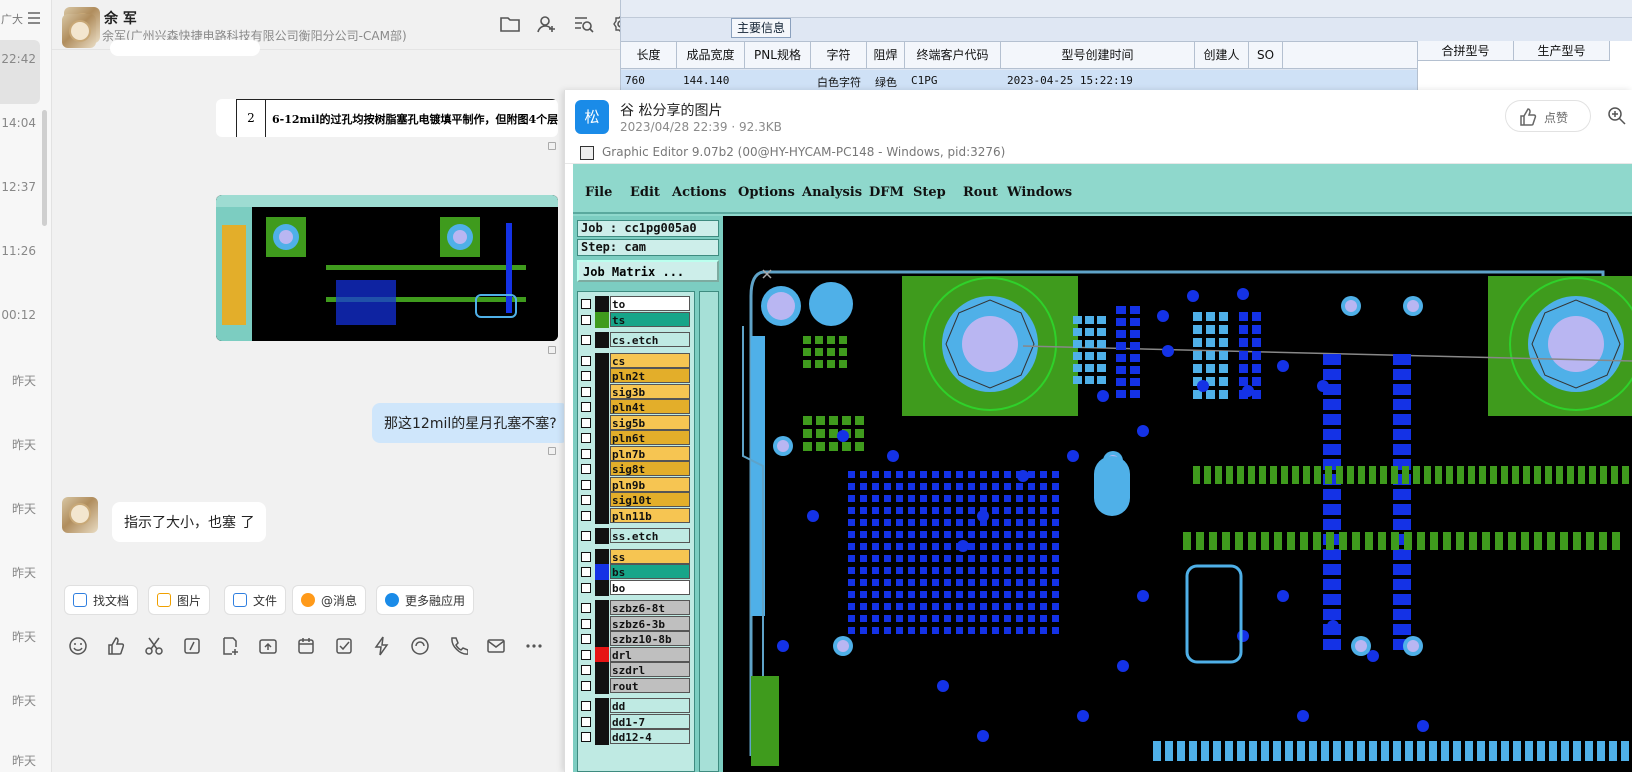 This screenshot has width=1632, height=772. I want to click on conversation-time: 22:42, so click(18, 59).